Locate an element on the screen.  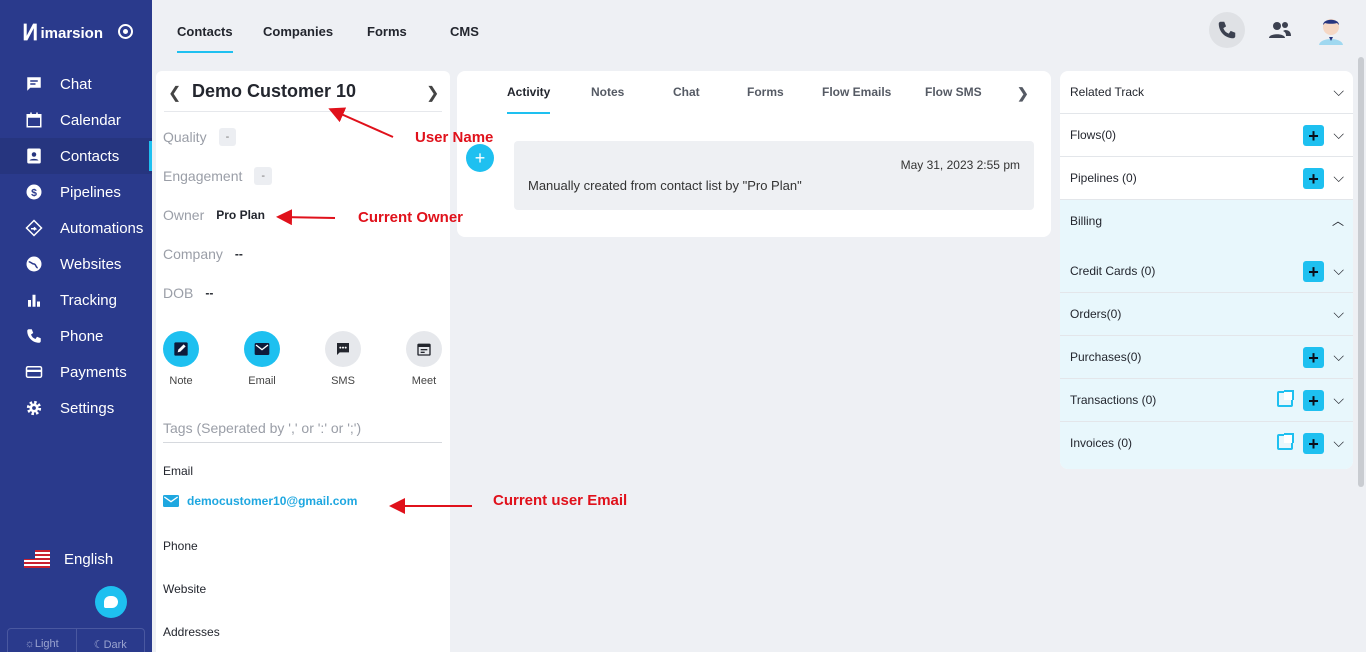
company-value: -- is located at coordinates (239, 254).